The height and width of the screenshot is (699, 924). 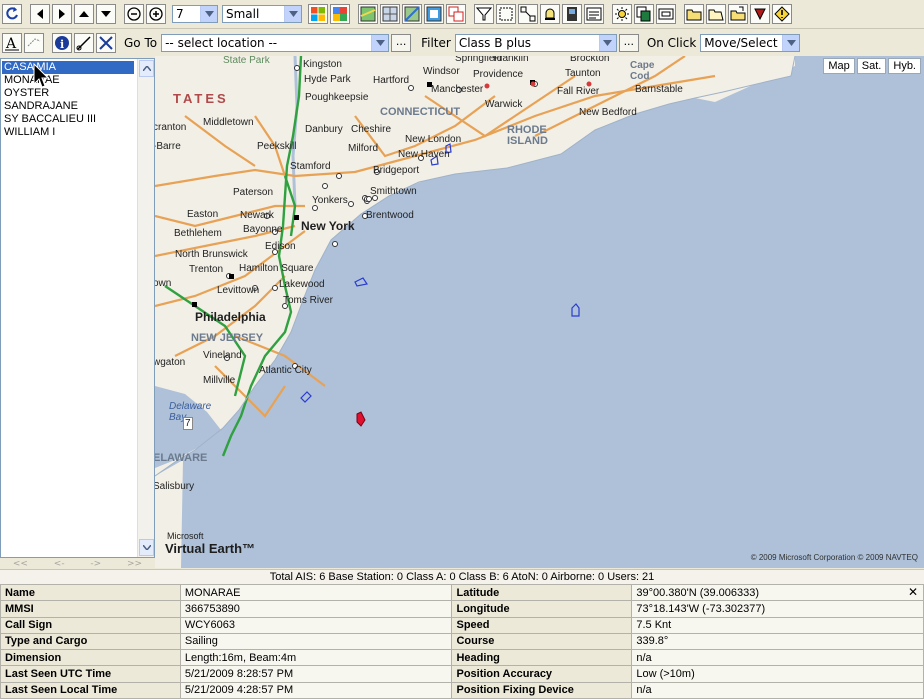 What do you see at coordinates (550, 14) in the screenshot?
I see `alarm-button` at bounding box center [550, 14].